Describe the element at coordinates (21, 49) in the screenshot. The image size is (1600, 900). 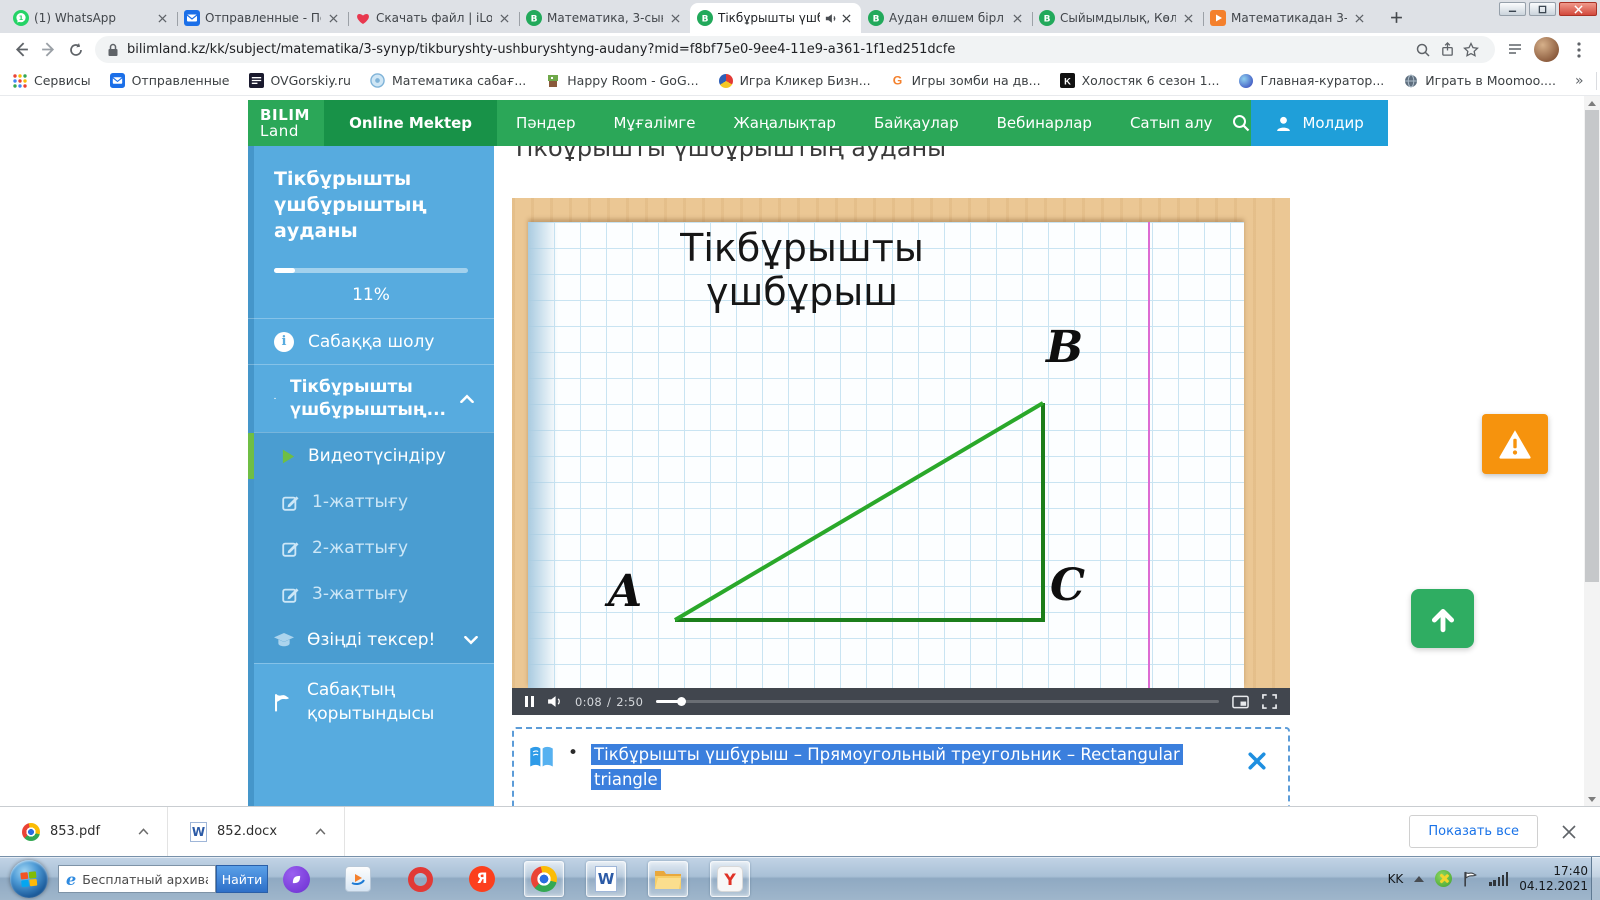
I see `back-icon` at that location.